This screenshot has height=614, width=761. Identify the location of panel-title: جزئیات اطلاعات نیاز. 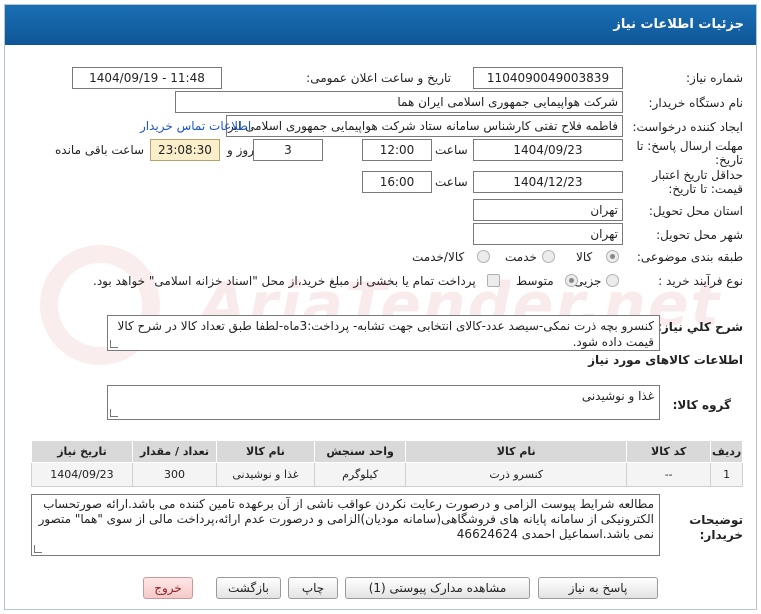
(380, 25).